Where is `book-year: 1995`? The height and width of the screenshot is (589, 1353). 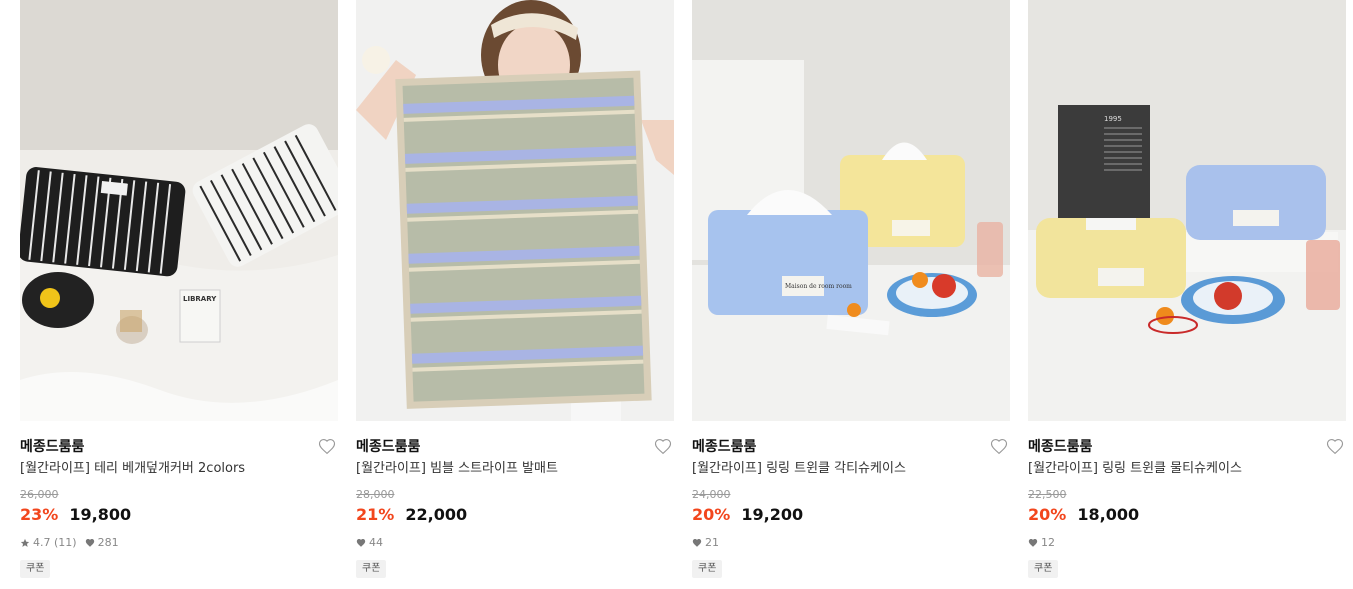 book-year: 1995 is located at coordinates (1113, 119).